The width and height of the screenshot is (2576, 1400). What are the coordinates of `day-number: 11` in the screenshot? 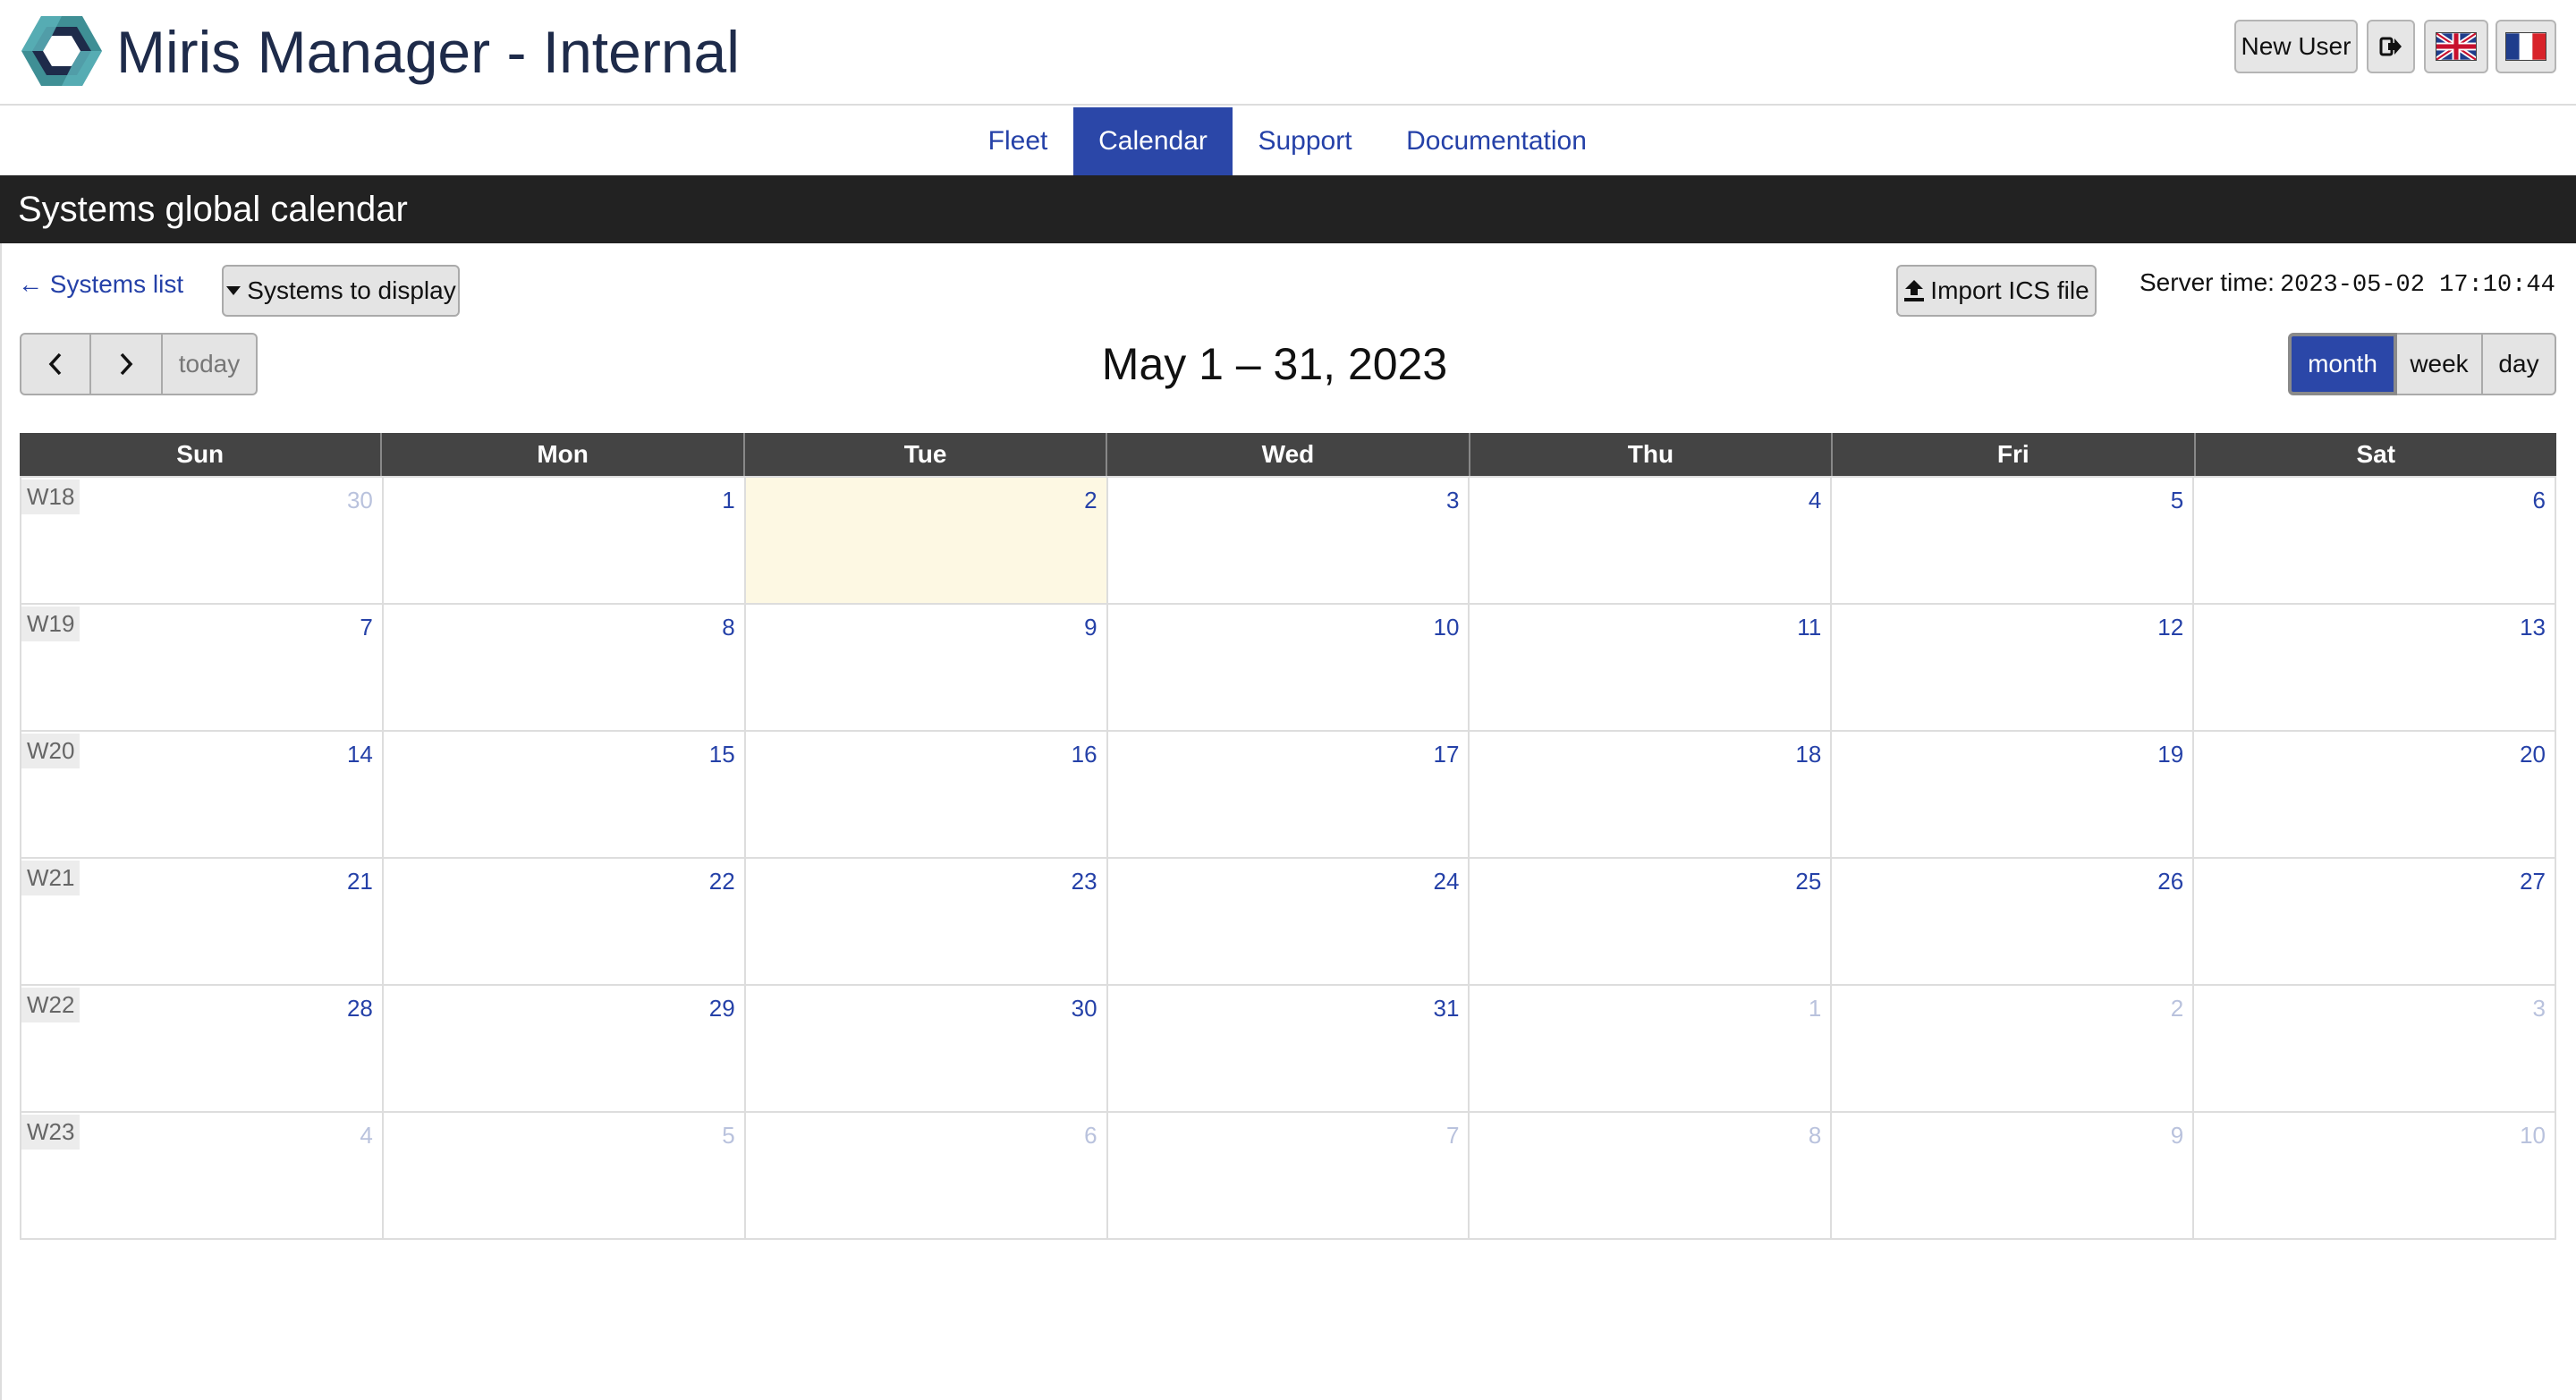 It's located at (1809, 627).